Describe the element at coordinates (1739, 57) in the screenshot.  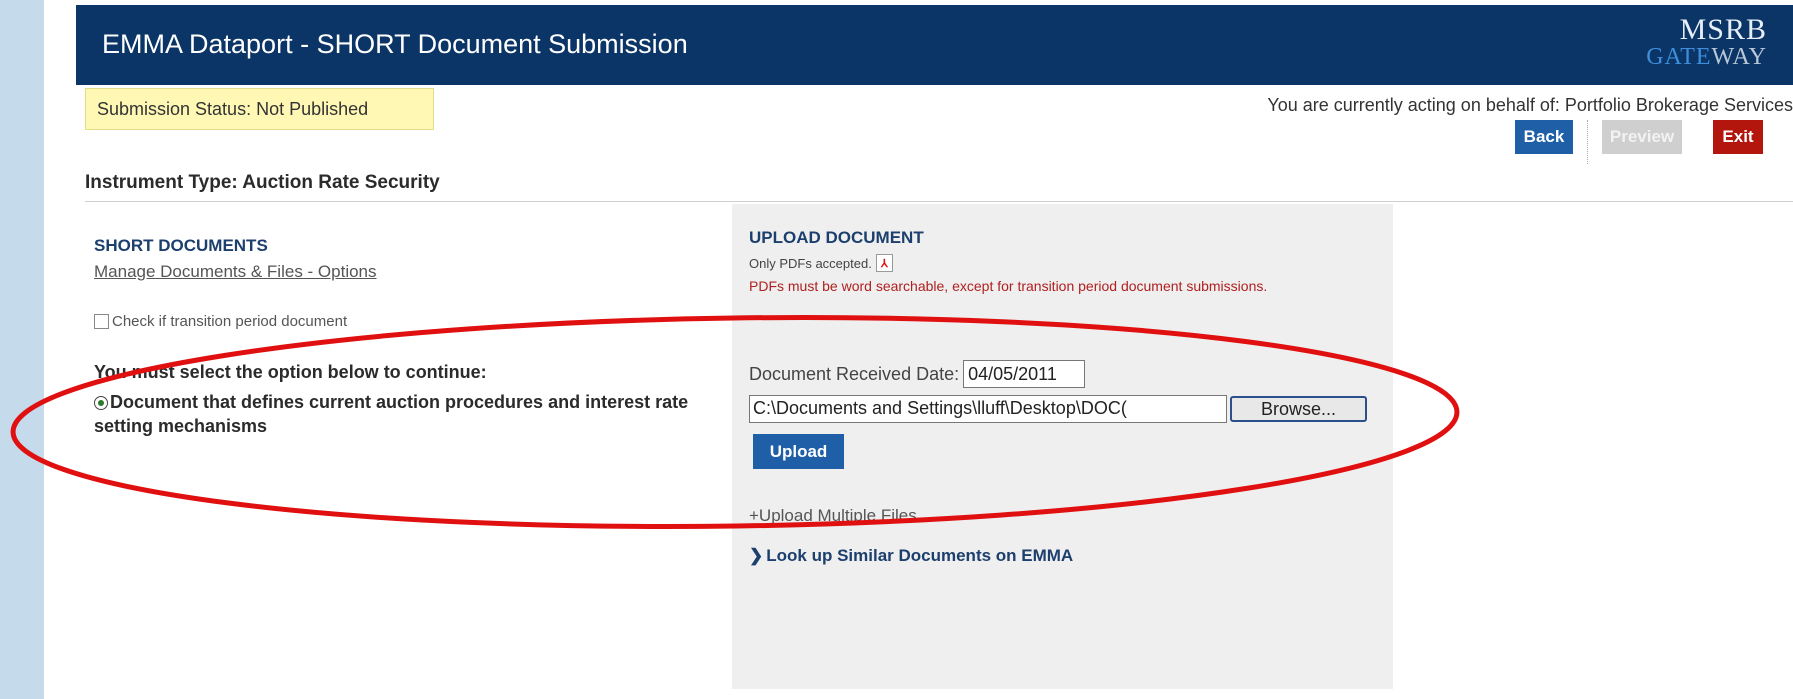
I see `logo-way: WAY` at that location.